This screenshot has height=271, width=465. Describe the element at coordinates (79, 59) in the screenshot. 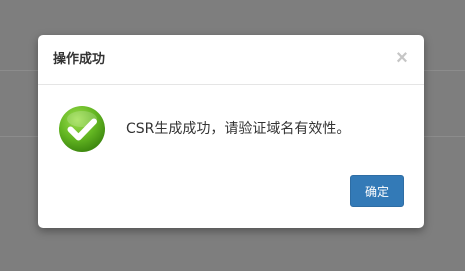

I see `dialog-title: 操作成功` at that location.